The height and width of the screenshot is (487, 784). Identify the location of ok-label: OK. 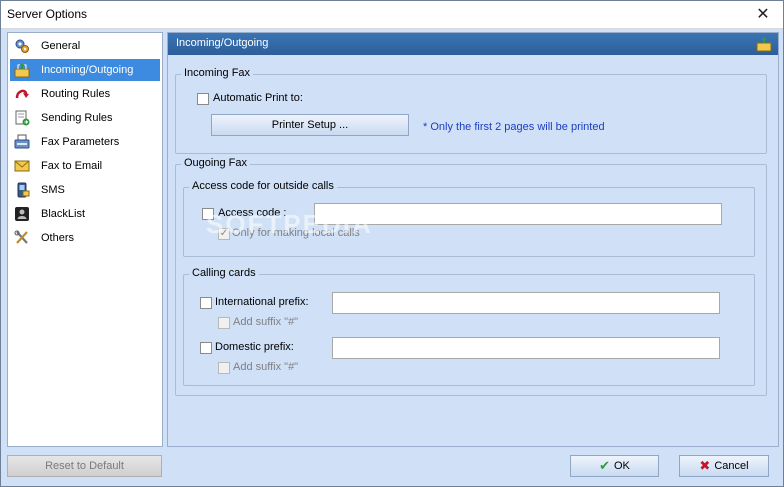
(622, 466).